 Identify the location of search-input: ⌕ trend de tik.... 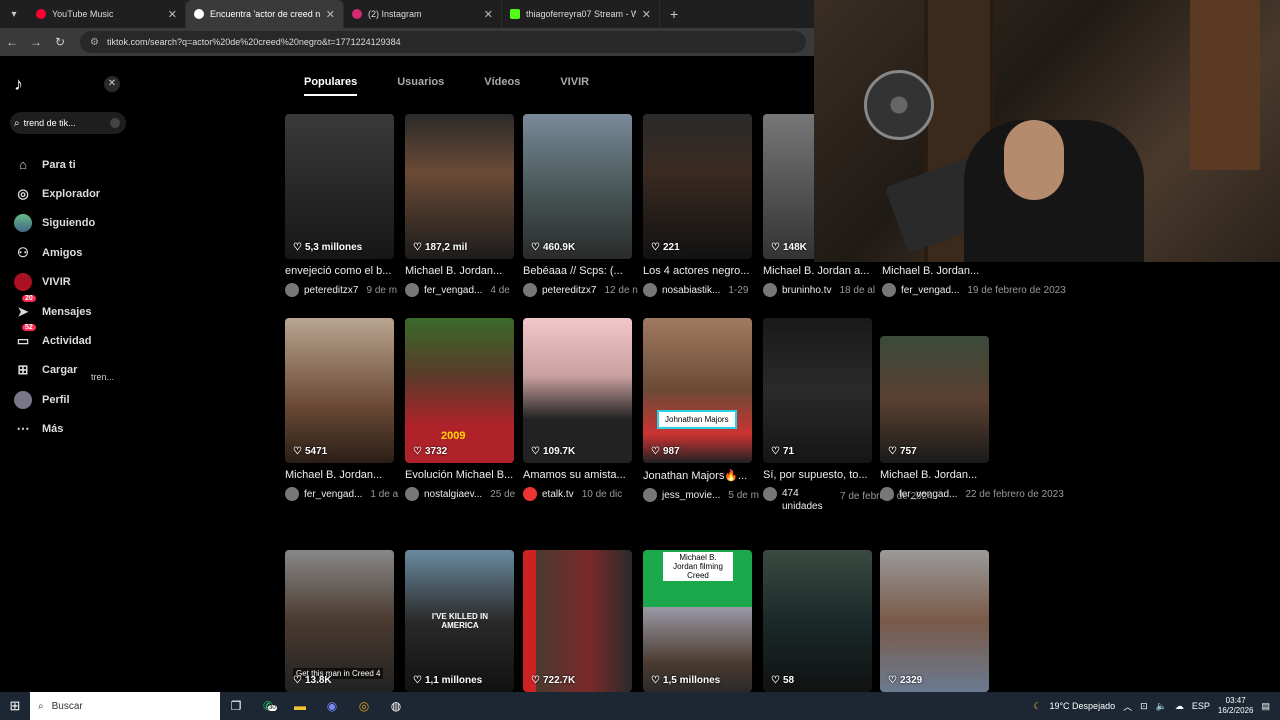
(68, 123).